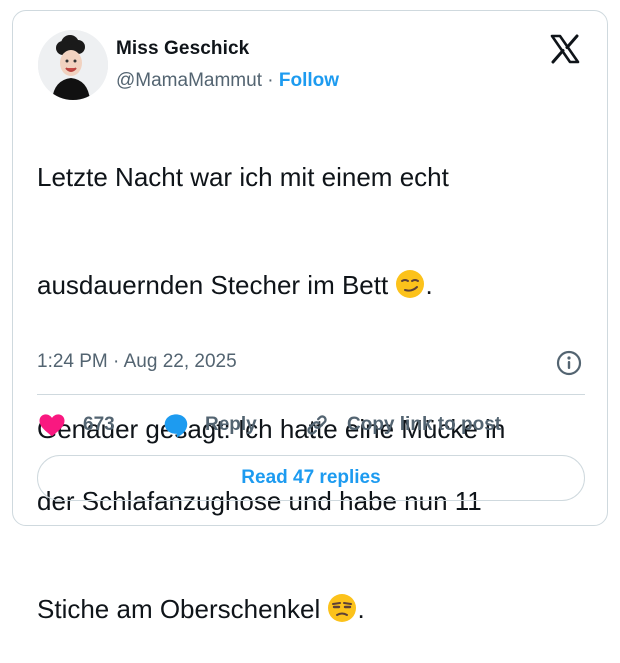 This screenshot has width=620, height=663. What do you see at coordinates (182, 609) in the screenshot?
I see `tweet-line-text: Stiche am Oberschenkel` at bounding box center [182, 609].